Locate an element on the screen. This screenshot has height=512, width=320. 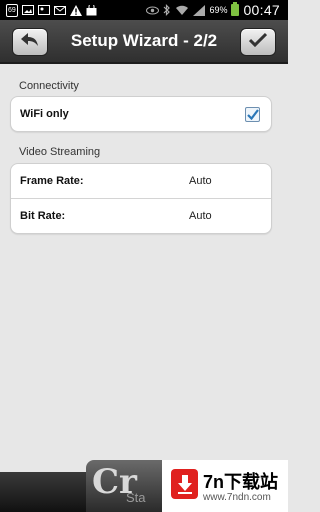
ad-title: 7n下载站 is located at coordinates (241, 482).